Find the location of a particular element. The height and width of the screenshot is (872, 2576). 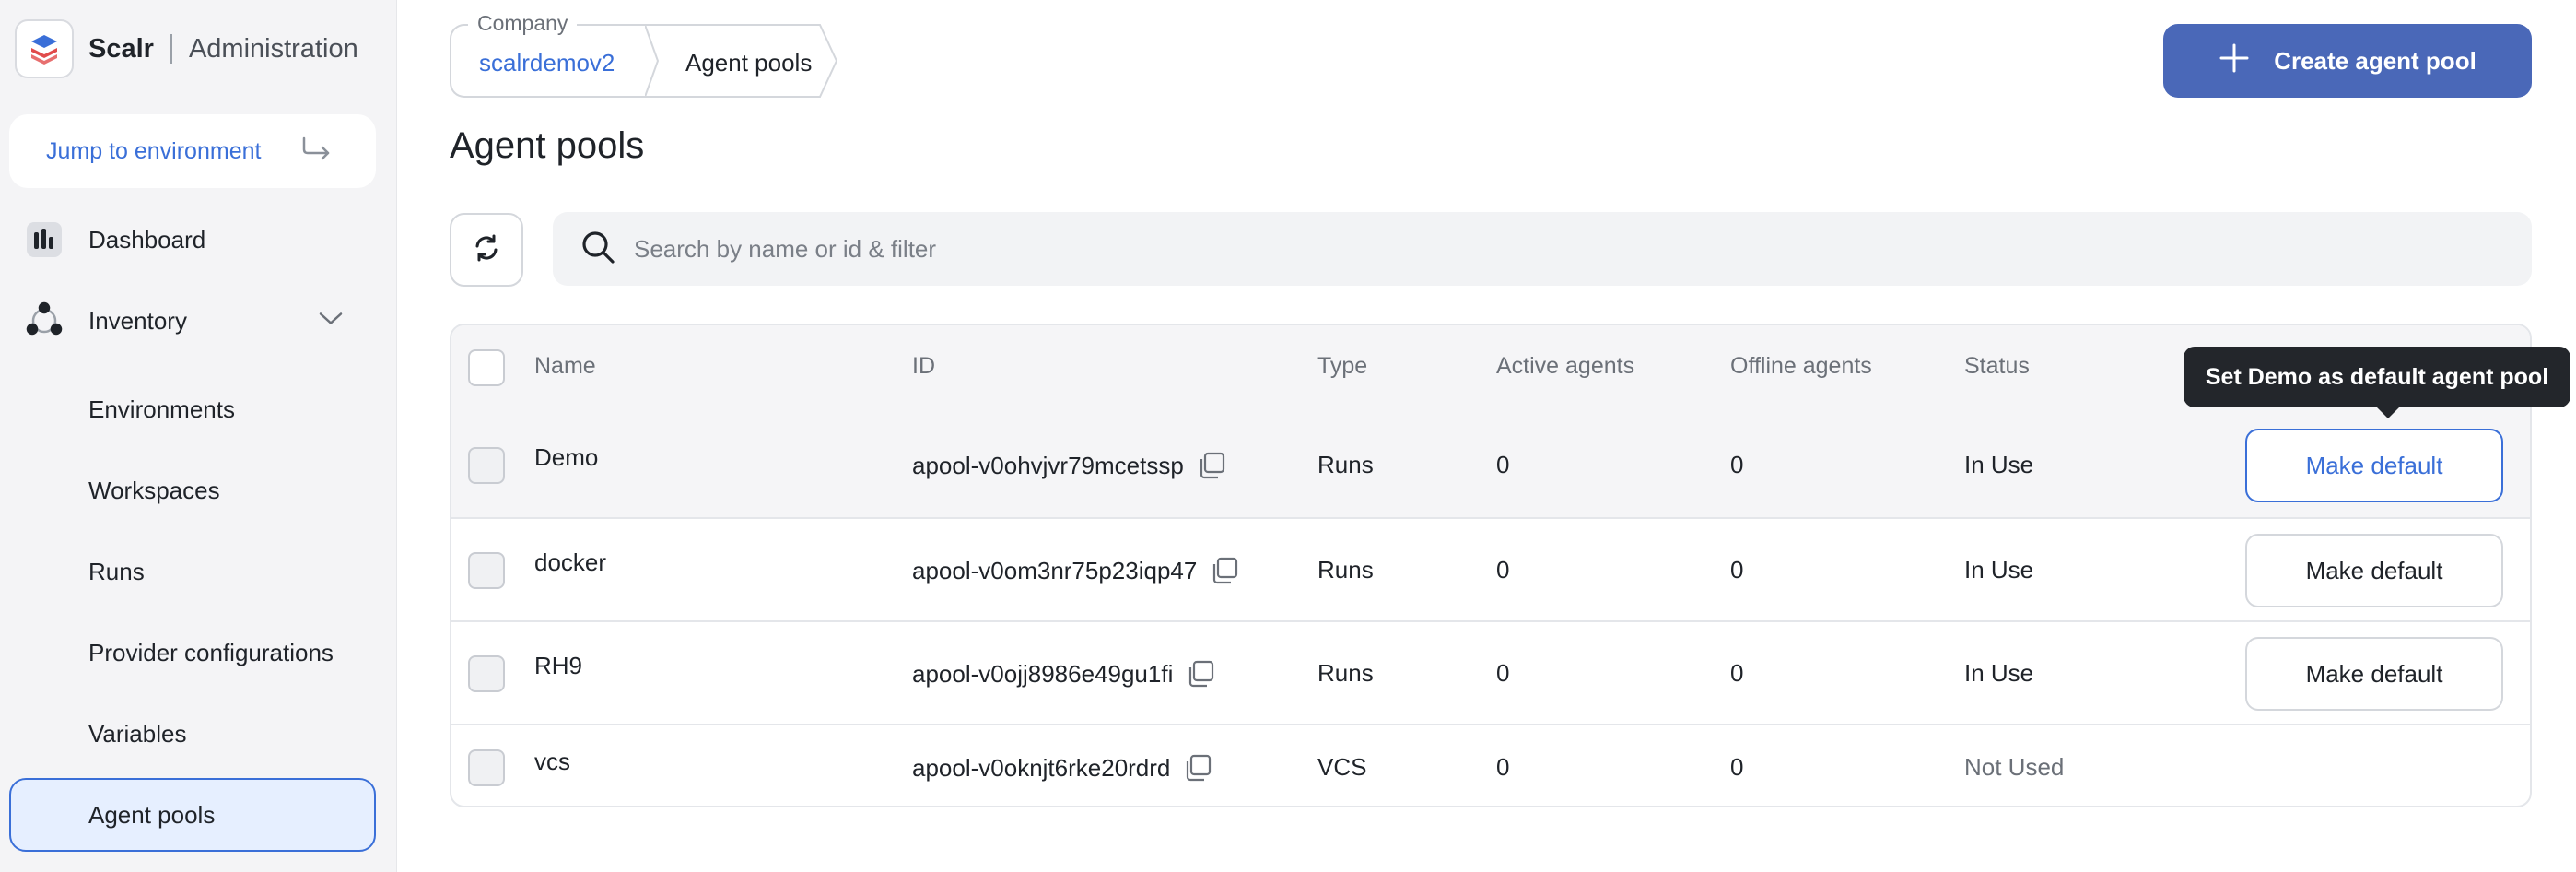

search-icon is located at coordinates (597, 250).